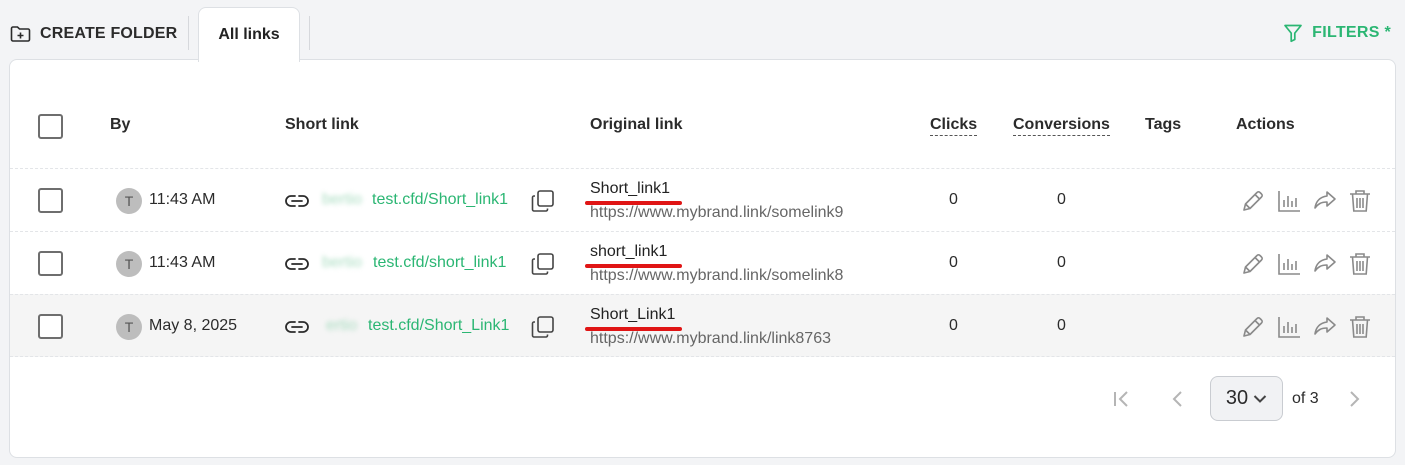 The height and width of the screenshot is (465, 1405). What do you see at coordinates (1178, 399) in the screenshot?
I see `previous-page-icon` at bounding box center [1178, 399].